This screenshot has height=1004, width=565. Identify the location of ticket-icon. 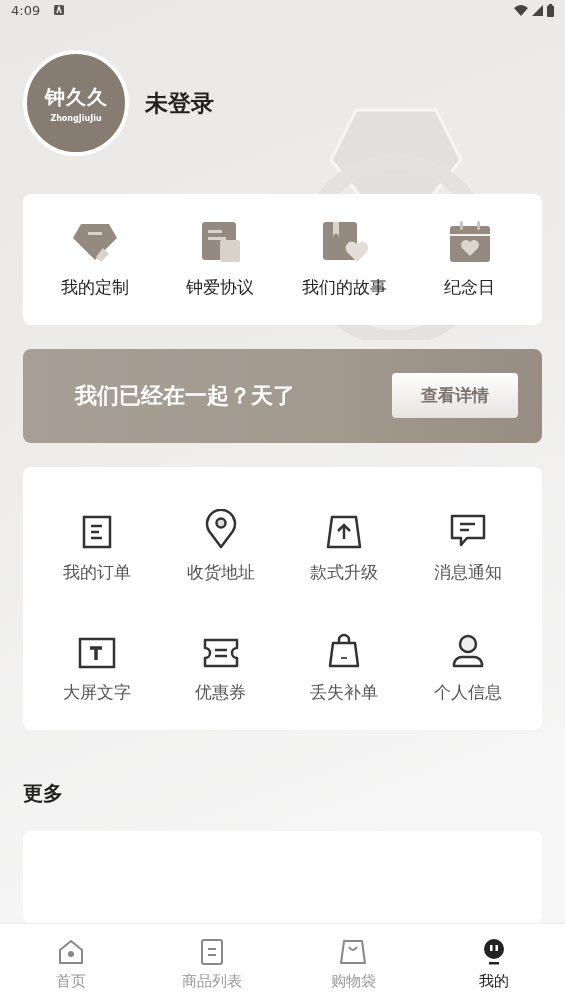
(220, 653).